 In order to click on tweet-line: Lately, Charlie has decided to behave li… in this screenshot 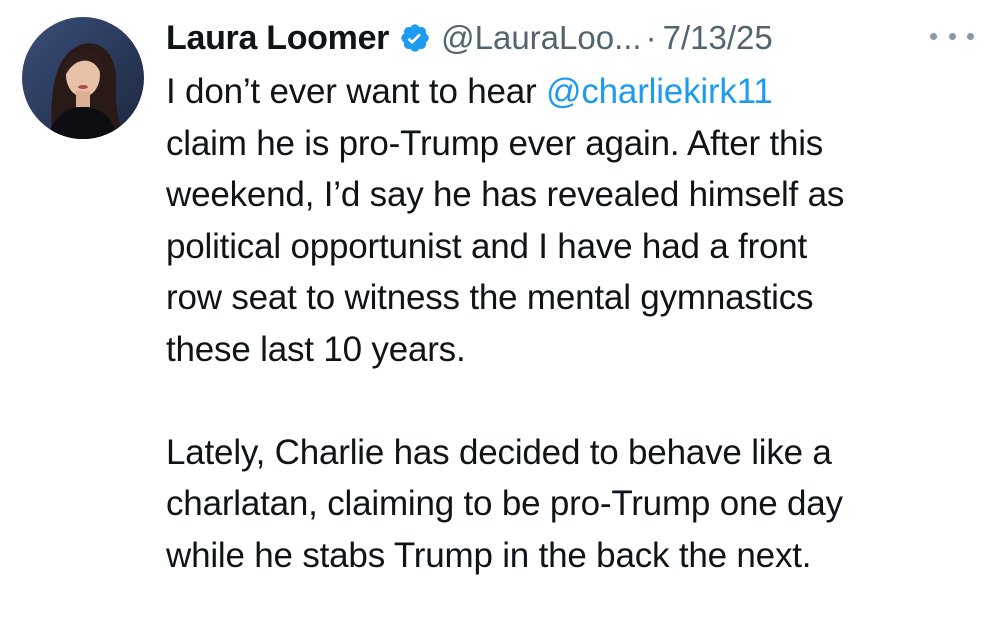, I will do `click(499, 452)`.